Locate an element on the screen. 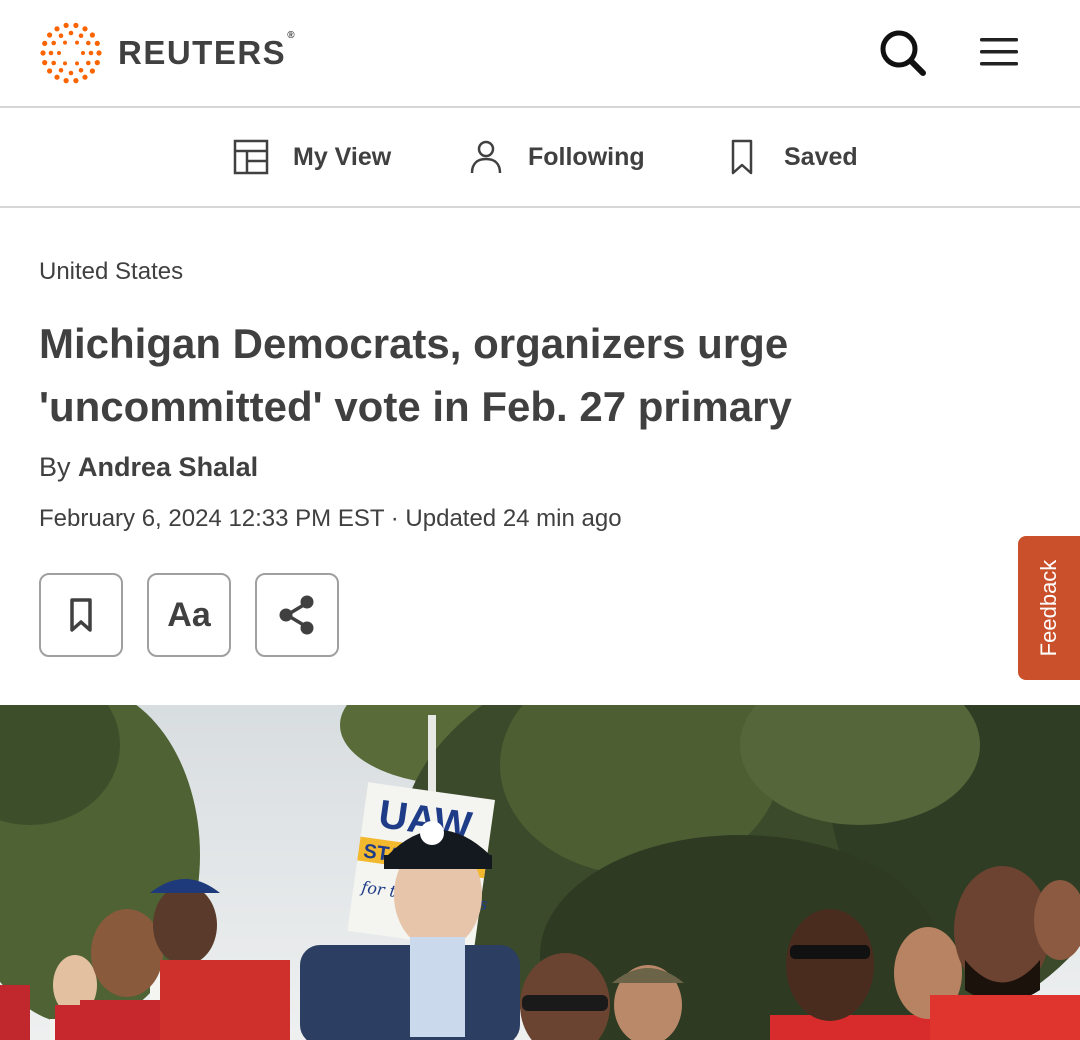 The width and height of the screenshot is (1080, 1040). author-link: Andrea Shalal is located at coordinates (168, 467).